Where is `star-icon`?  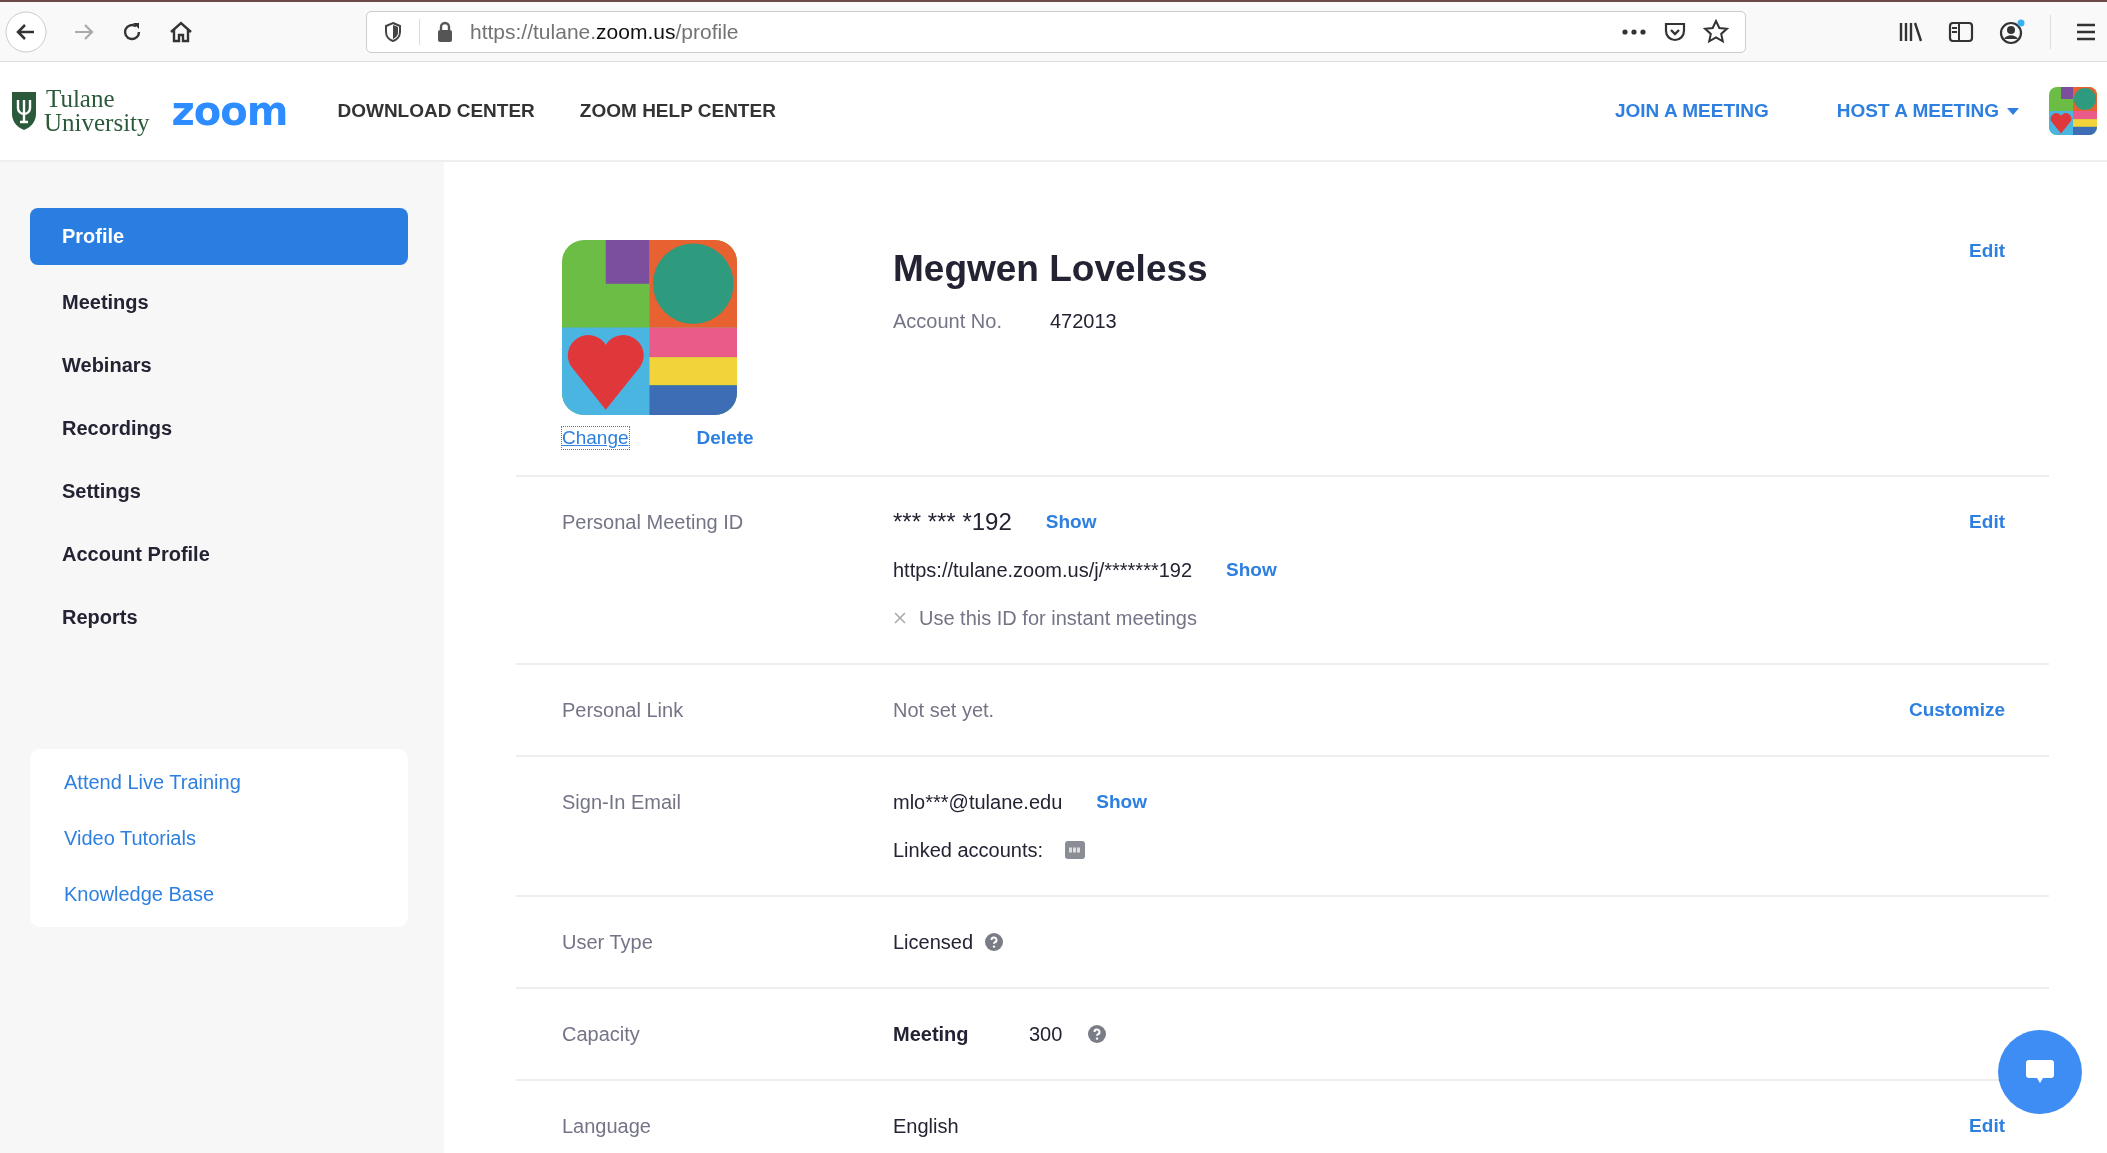
star-icon is located at coordinates (1716, 31).